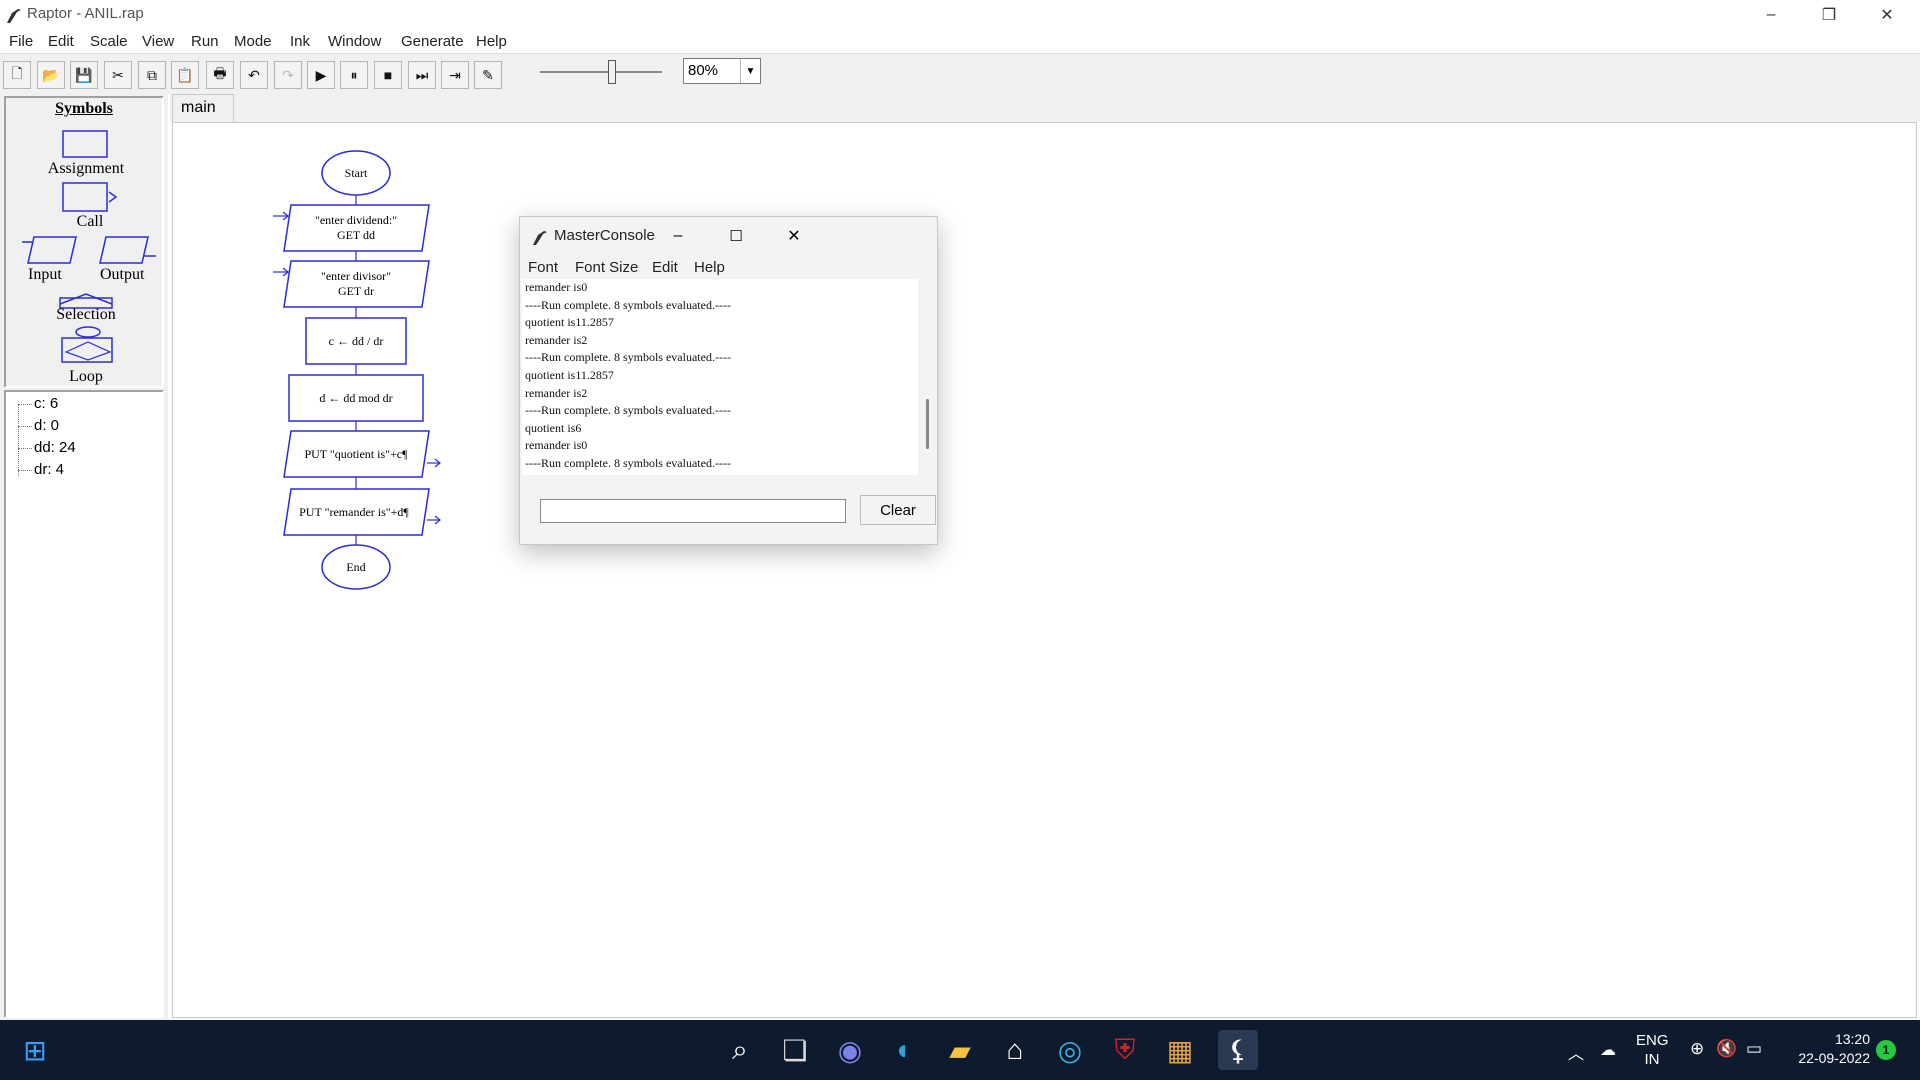  What do you see at coordinates (1180, 1050) in the screenshot?
I see `office-icon: ▦` at bounding box center [1180, 1050].